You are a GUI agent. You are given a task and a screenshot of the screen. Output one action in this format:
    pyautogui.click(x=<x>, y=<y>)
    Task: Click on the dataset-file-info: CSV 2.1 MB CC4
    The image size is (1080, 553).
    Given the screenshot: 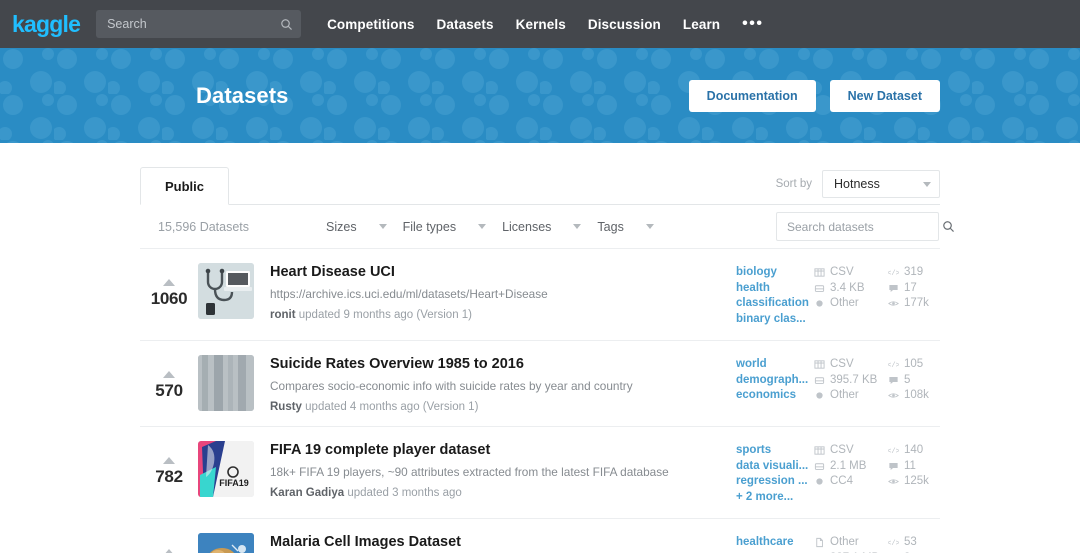 What is the action you would take?
    pyautogui.click(x=851, y=474)
    